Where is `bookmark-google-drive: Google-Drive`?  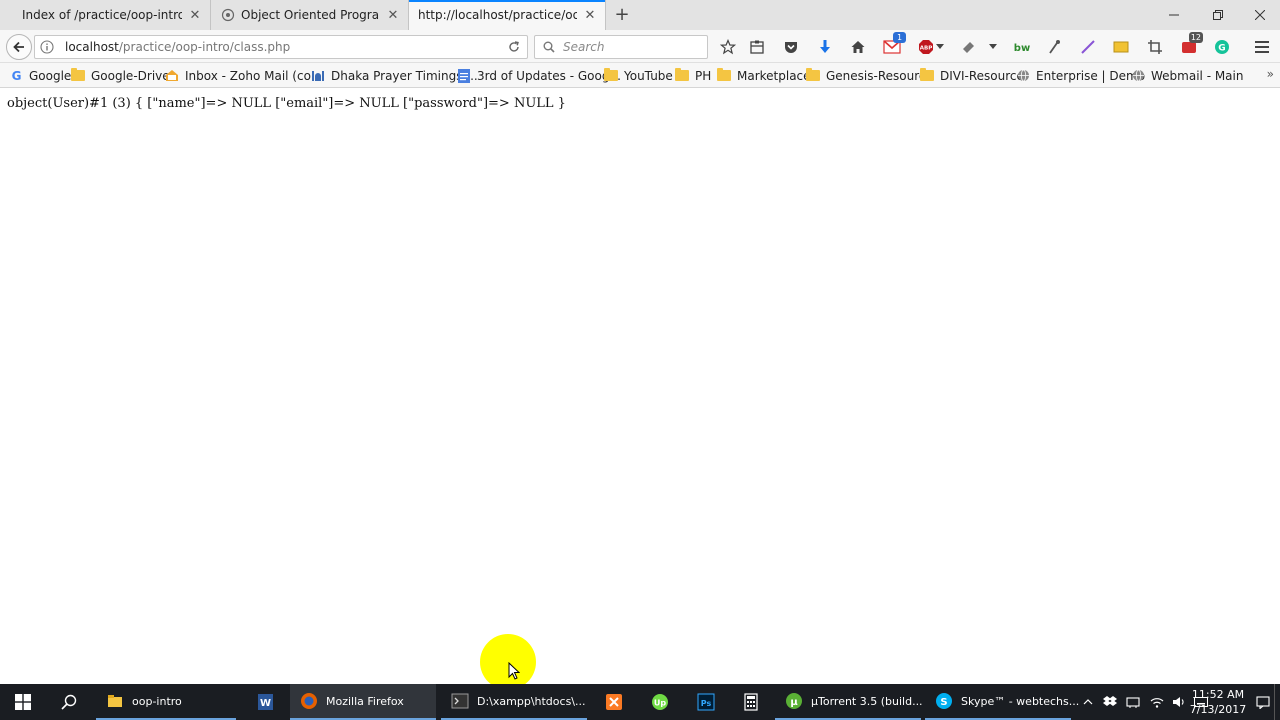
bookmark-google-drive: Google-Drive is located at coordinates (120, 75).